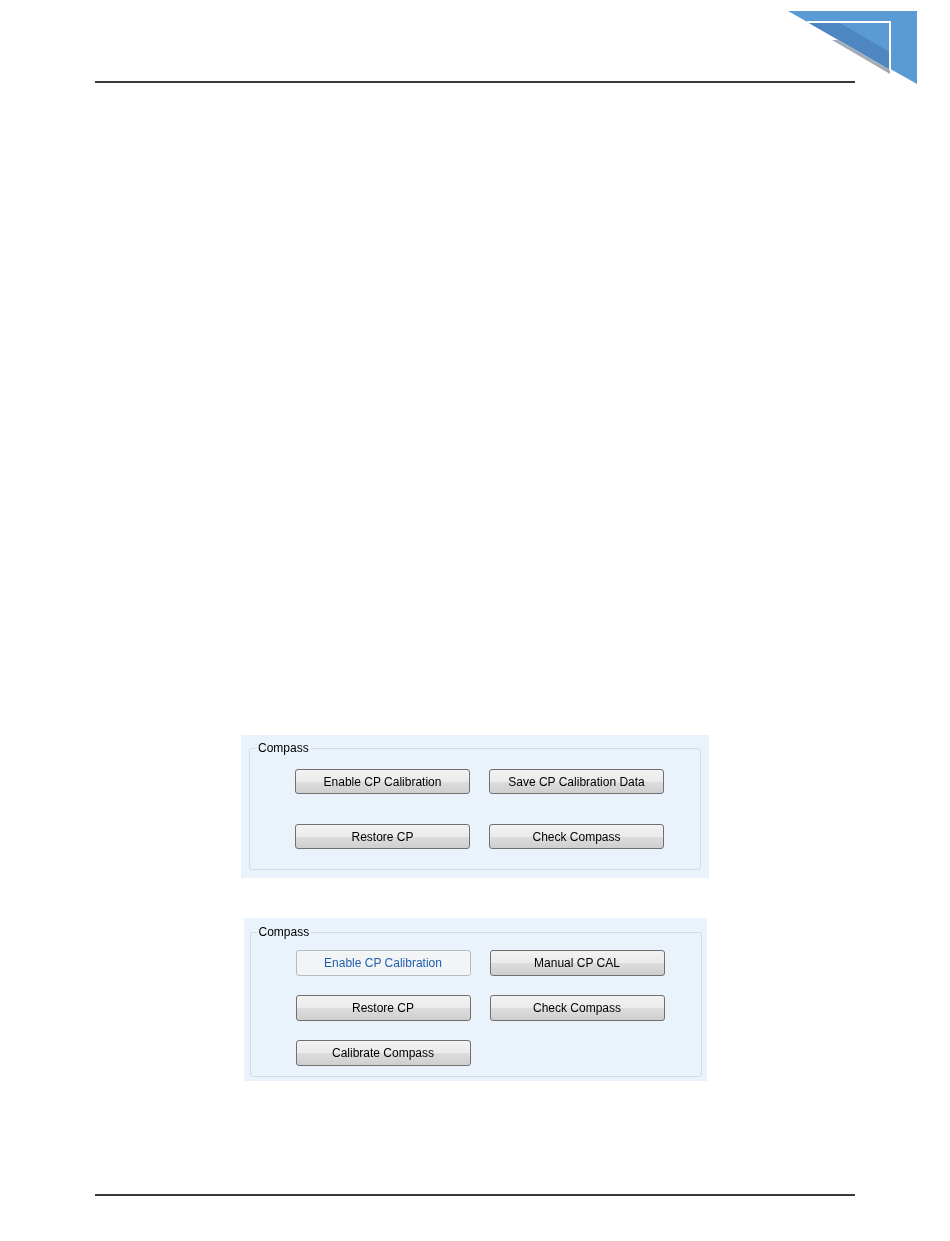  I want to click on command-button: Manual CP CAL, so click(577, 963).